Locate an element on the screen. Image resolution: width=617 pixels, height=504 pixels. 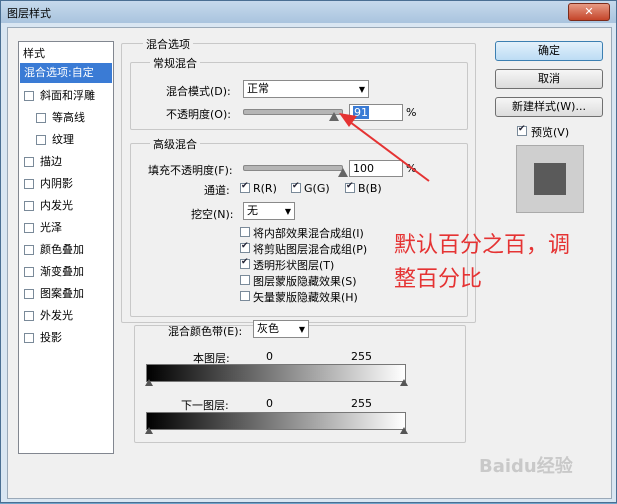
annotation-text: 默认百分之百，调 整百分比 is located at coordinates (482, 263).